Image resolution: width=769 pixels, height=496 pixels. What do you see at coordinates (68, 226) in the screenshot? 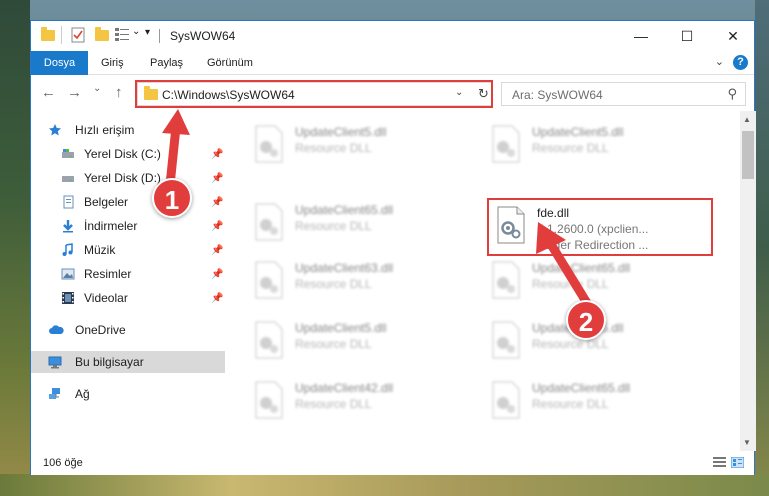
I see `downloads-icon` at bounding box center [68, 226].